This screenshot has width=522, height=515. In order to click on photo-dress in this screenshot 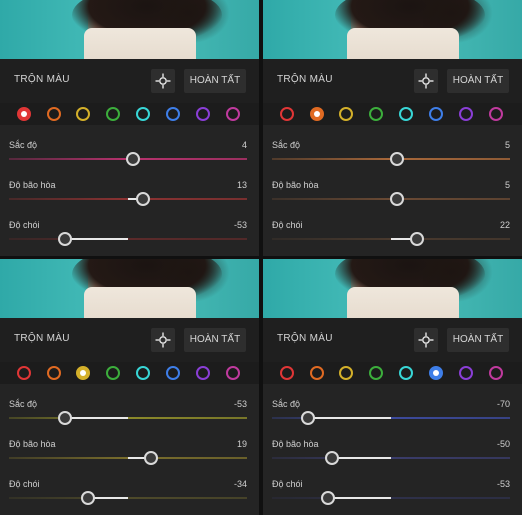, I will do `click(140, 302)`.